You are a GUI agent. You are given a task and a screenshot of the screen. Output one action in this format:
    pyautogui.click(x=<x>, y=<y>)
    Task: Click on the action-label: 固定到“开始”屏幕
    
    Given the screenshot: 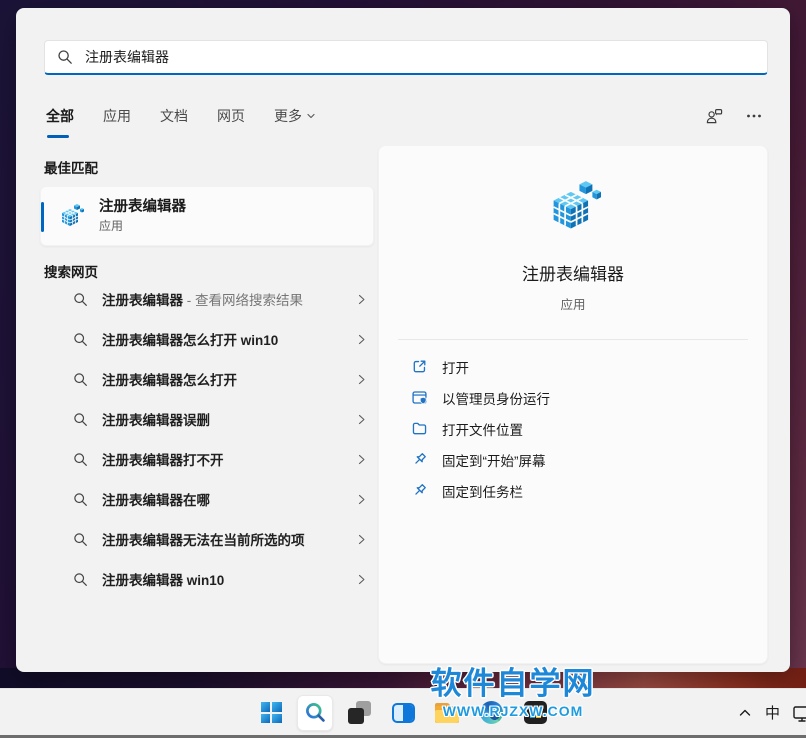 What is the action you would take?
    pyautogui.click(x=494, y=461)
    